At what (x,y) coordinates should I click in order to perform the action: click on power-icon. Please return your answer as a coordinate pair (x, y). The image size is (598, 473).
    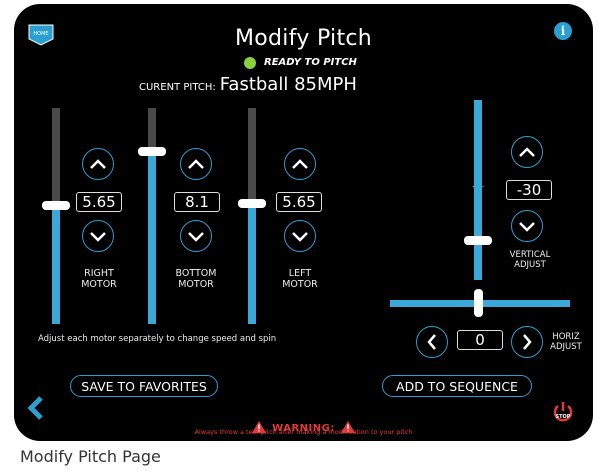
    Looking at the image, I should click on (563, 412).